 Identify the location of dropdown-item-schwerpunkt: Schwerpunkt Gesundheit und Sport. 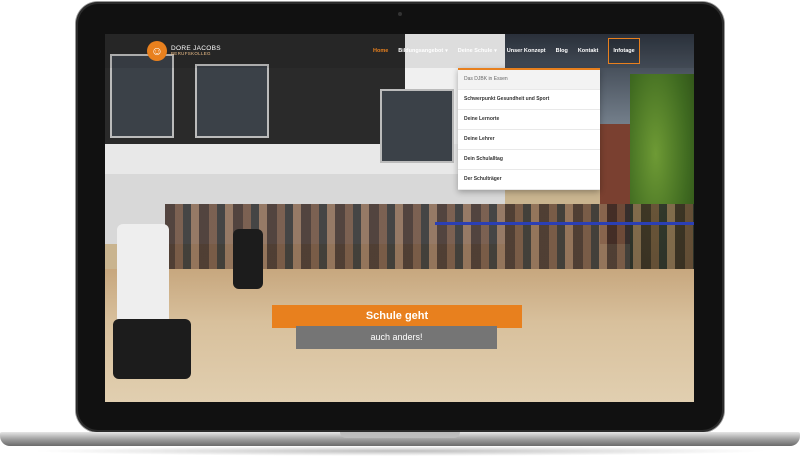
(529, 100).